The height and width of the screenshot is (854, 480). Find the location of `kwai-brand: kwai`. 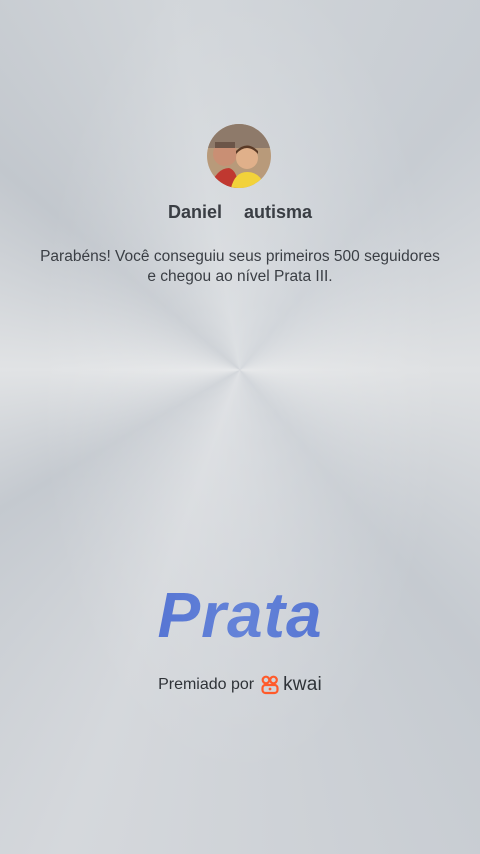

kwai-brand: kwai is located at coordinates (291, 685).